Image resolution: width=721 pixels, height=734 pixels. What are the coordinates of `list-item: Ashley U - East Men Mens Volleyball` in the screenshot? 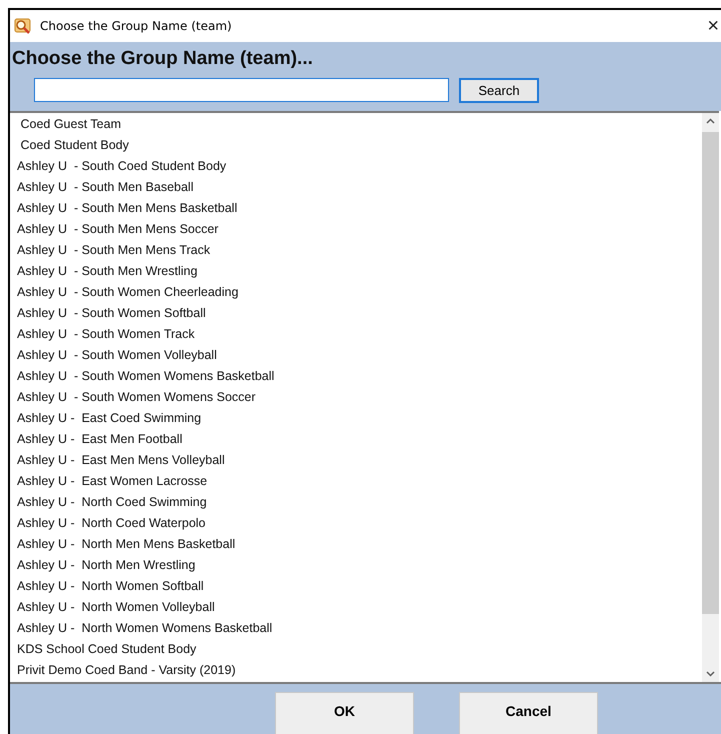 It's located at (356, 460).